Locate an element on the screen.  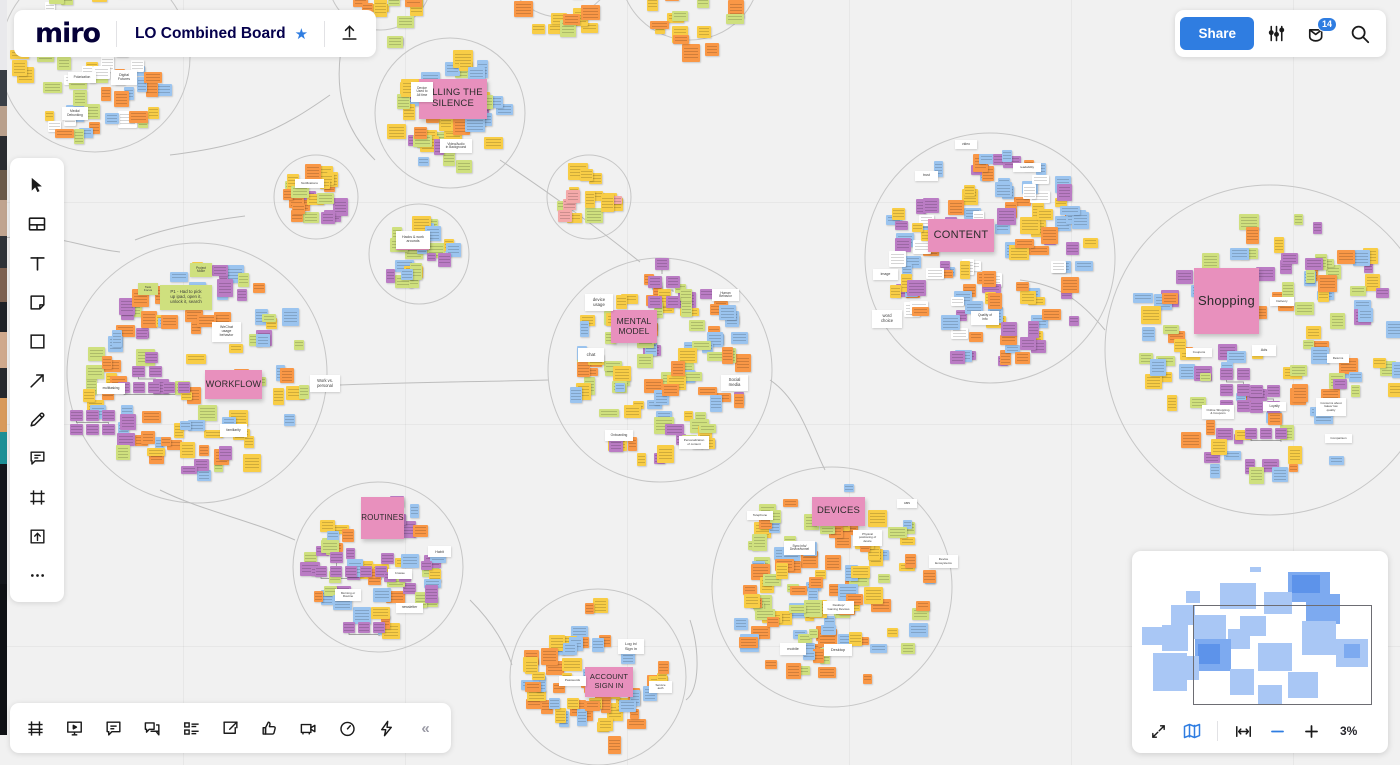
presentation-icon is located at coordinates (74, 728).